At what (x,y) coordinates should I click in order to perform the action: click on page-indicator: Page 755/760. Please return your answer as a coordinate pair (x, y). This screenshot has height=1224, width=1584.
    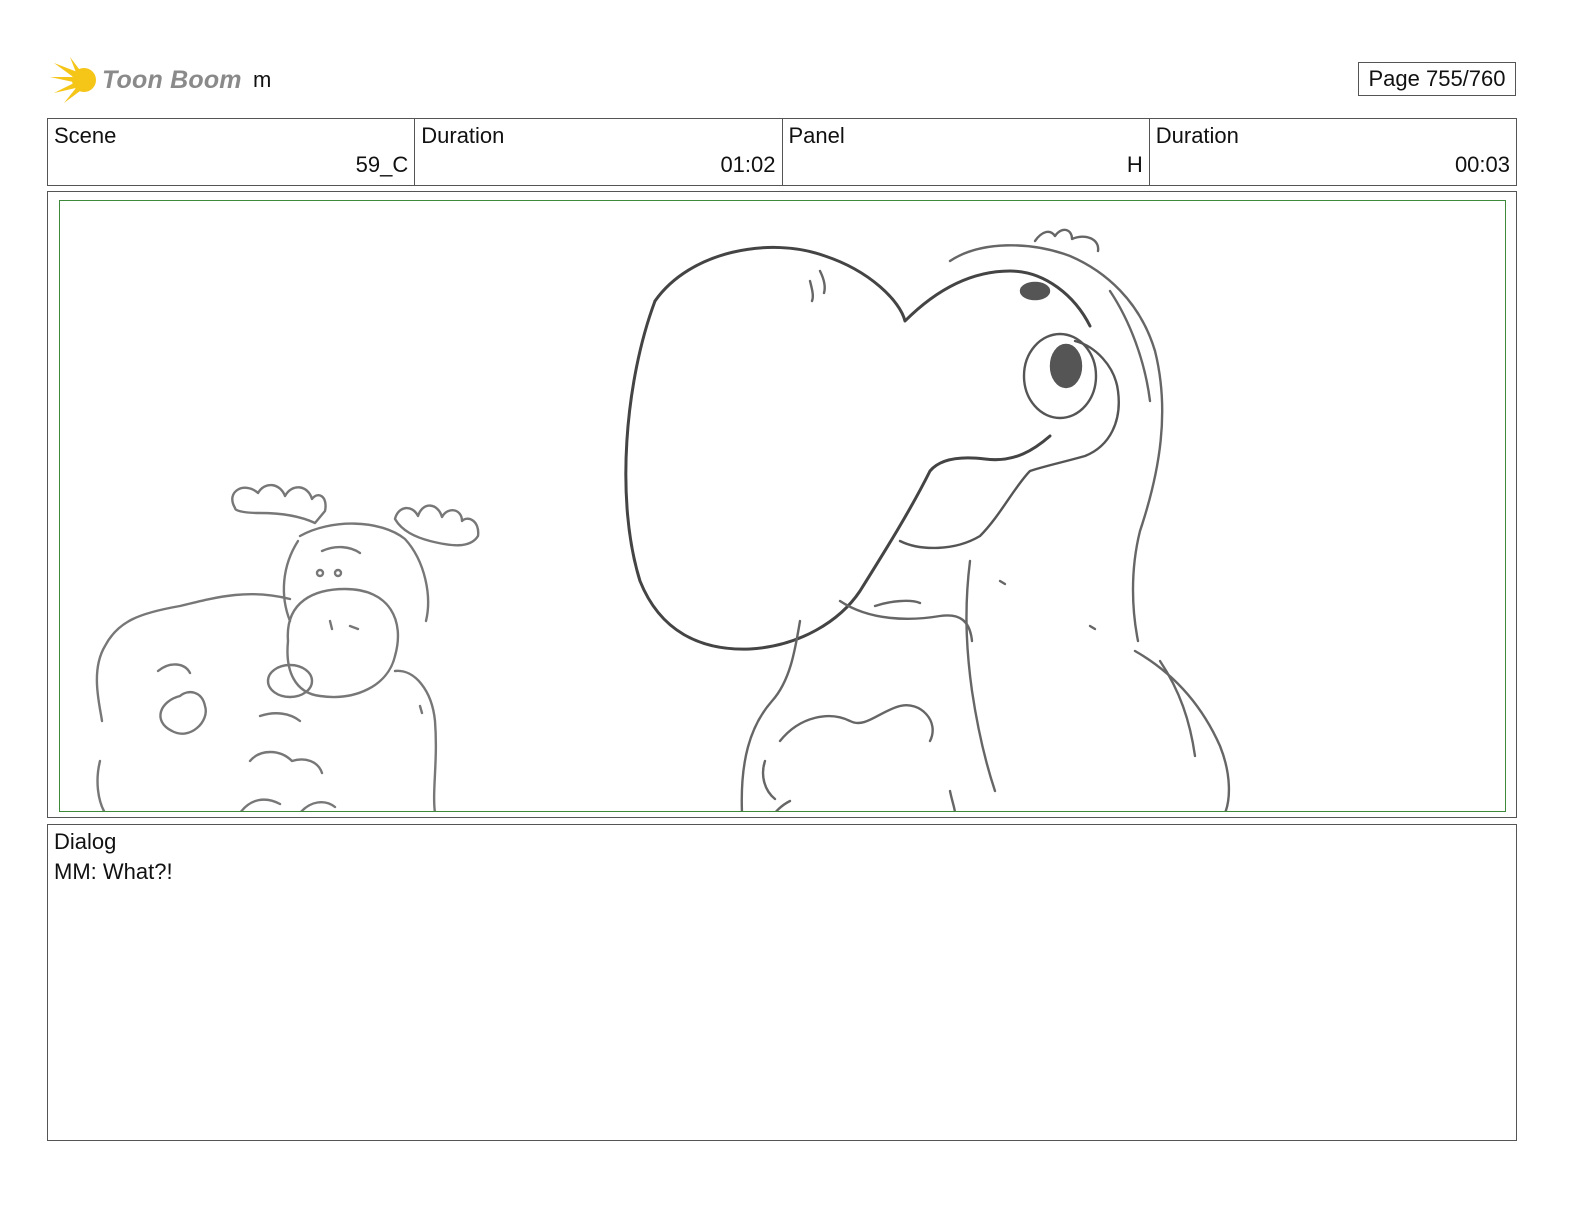
    Looking at the image, I should click on (1437, 79).